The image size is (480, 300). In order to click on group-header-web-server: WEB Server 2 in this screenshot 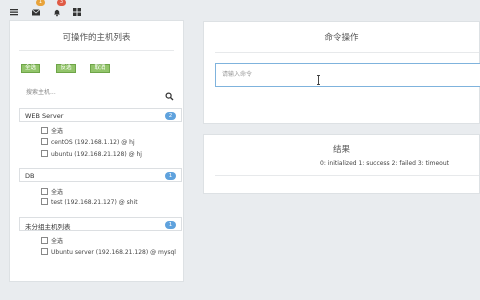, I will do `click(100, 115)`.